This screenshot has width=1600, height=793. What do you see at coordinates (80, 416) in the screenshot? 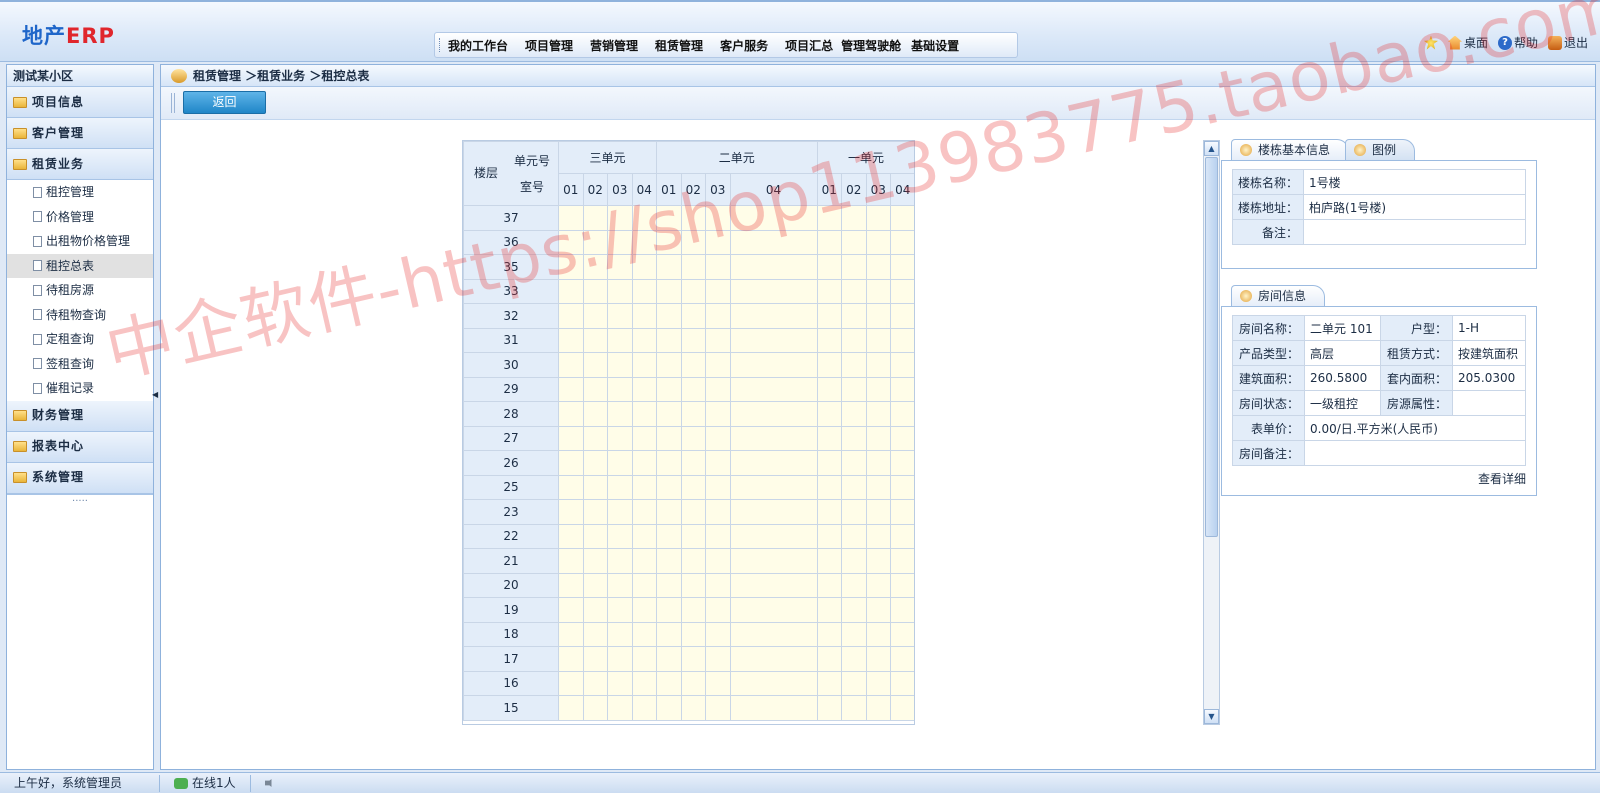
I see `sidebar-group-finance: 财务管理` at bounding box center [80, 416].